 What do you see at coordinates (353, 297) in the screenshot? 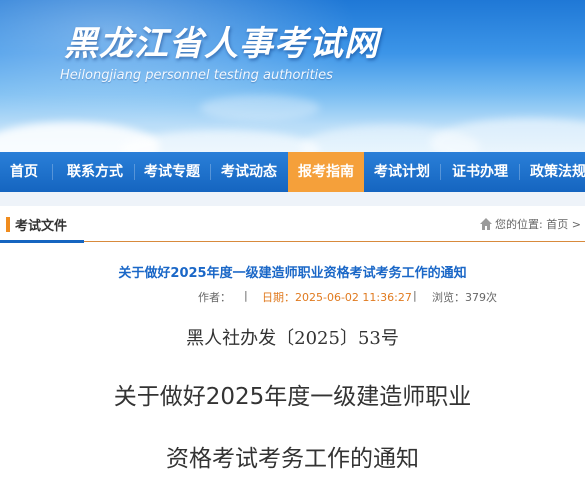
I see `date-value: 2025-06-02 11:36:27` at bounding box center [353, 297].